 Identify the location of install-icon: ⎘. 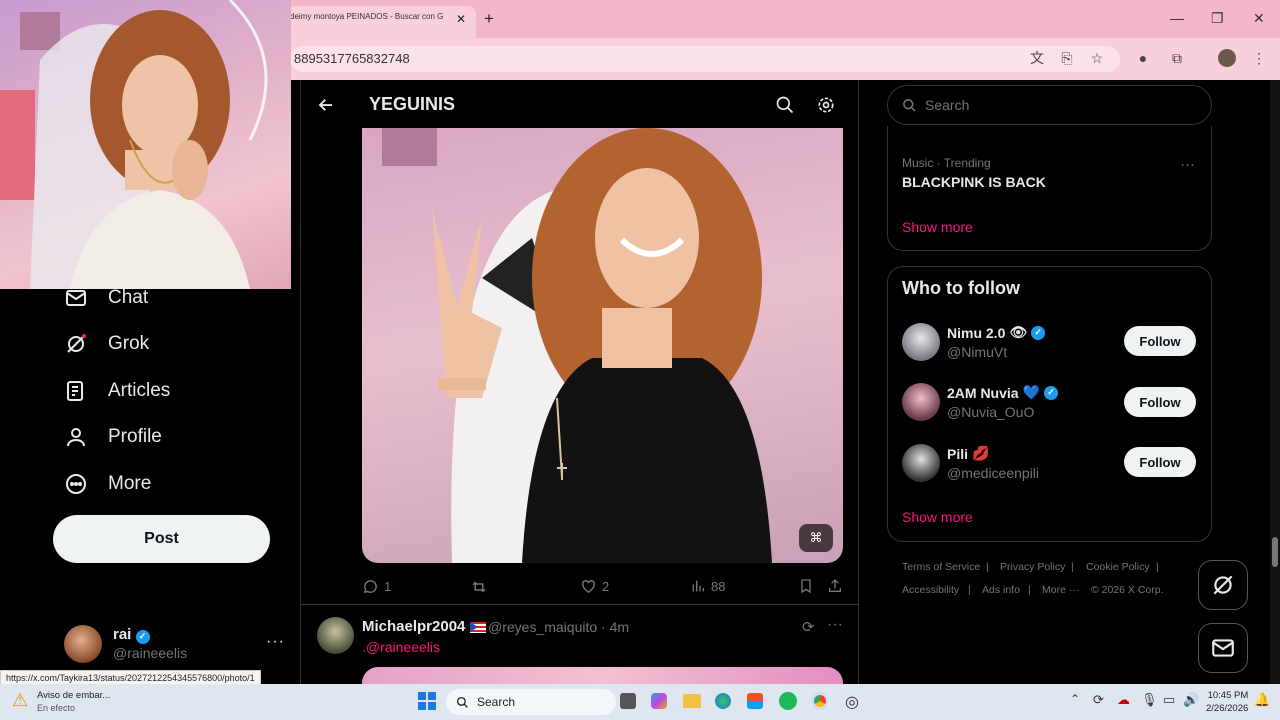
(1067, 58).